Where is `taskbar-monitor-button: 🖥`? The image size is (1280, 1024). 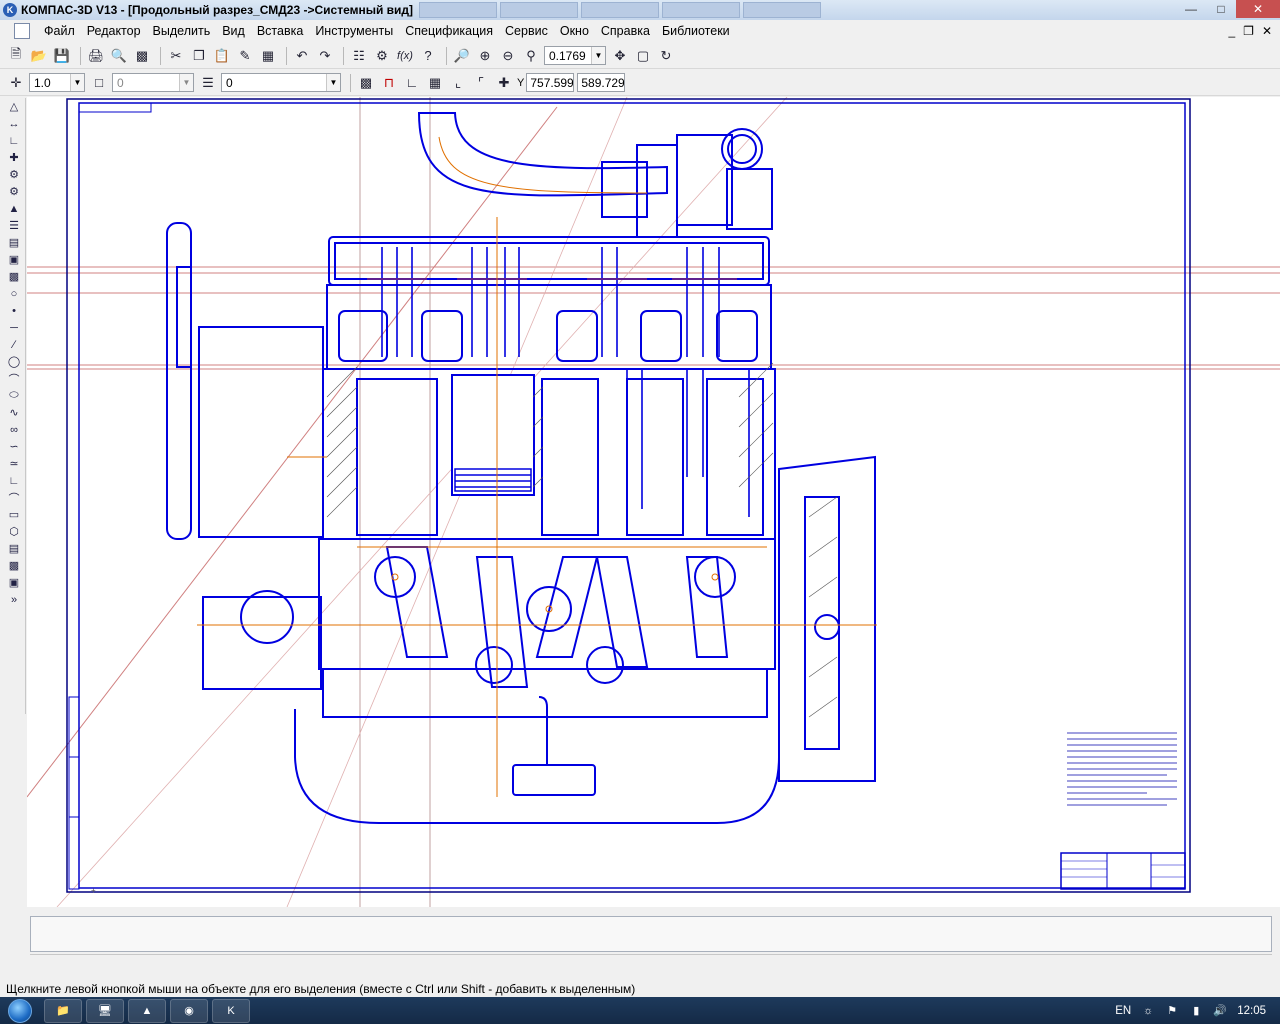
taskbar-monitor-button: 🖥 is located at coordinates (105, 1010).